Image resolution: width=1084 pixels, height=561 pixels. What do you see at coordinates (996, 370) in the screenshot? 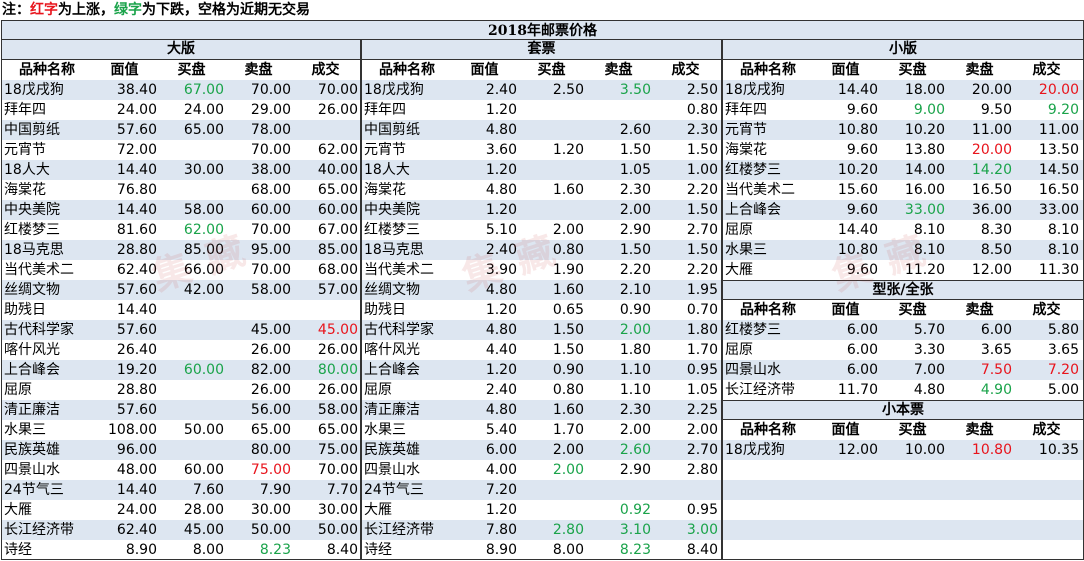
I see `cell-ask: 7.50` at bounding box center [996, 370].